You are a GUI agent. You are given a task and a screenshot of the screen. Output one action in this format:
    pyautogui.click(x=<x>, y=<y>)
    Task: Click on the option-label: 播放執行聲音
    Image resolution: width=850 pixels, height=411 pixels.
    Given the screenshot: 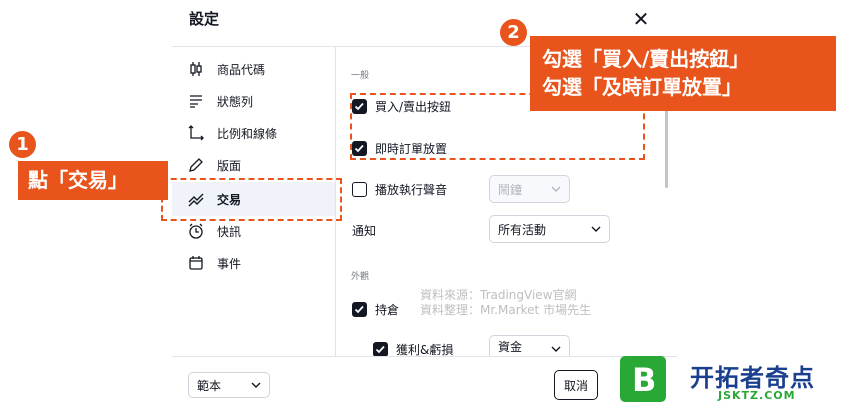 What is the action you would take?
    pyautogui.click(x=411, y=190)
    